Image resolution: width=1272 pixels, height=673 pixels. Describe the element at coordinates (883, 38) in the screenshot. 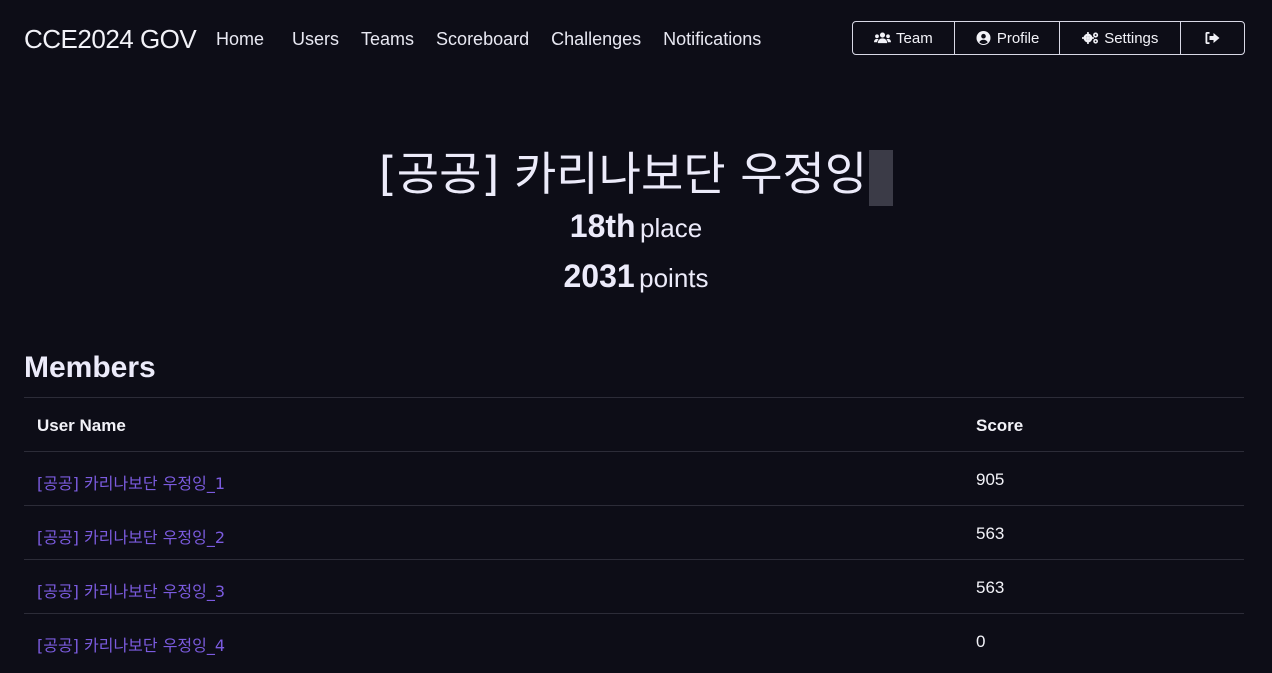

I see `users-icon` at that location.